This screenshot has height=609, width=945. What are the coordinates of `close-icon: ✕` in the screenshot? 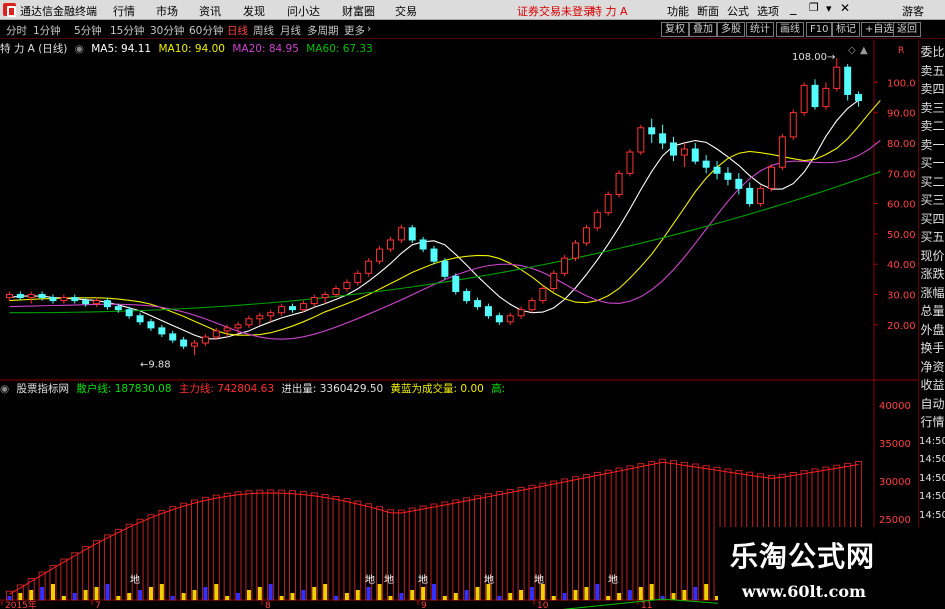 It's located at (845, 8).